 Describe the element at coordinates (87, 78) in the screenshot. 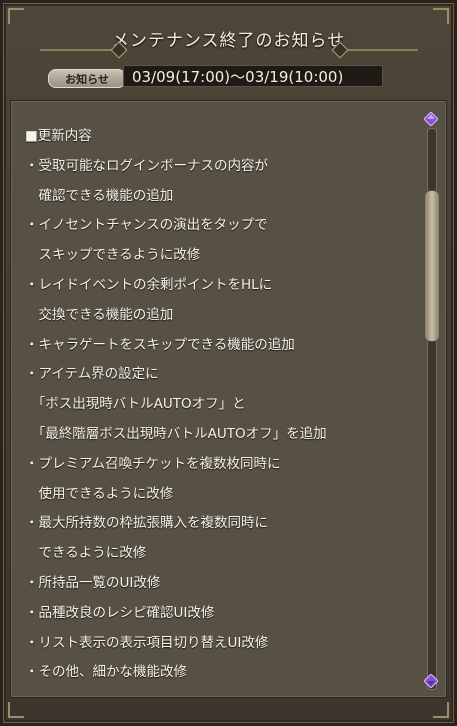

I see `notice-category-badge: お知らせ` at that location.